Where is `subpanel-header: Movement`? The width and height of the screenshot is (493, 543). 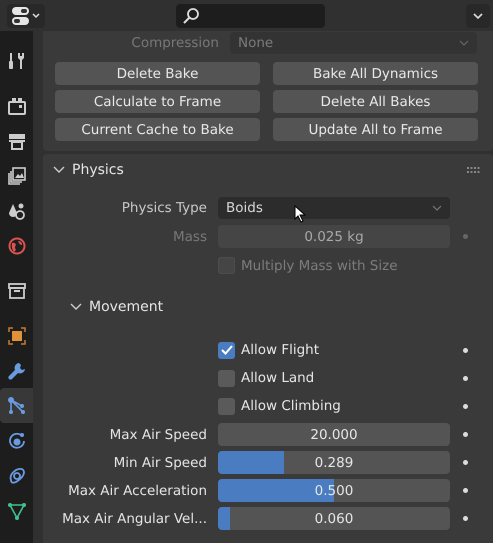
subpanel-header: Movement is located at coordinates (117, 307).